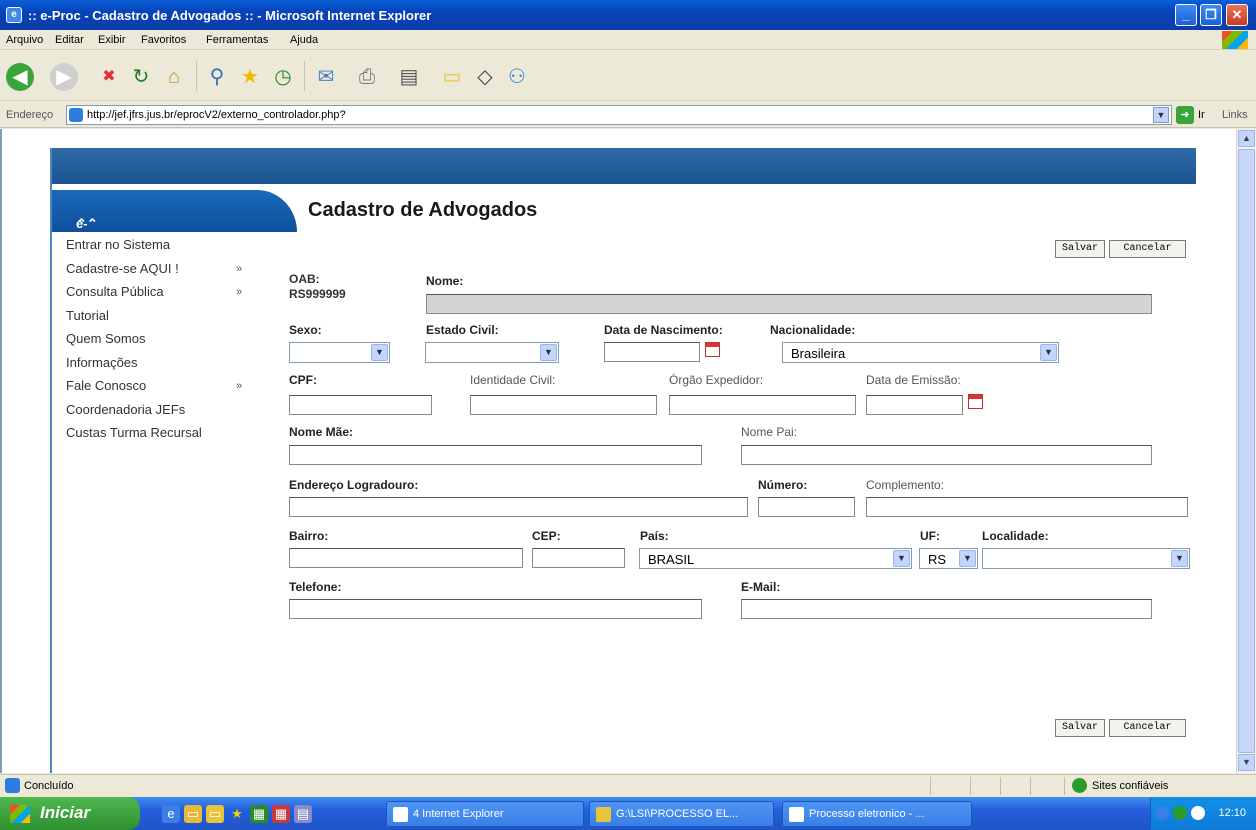  Describe the element at coordinates (946, 609) in the screenshot. I see `email-field` at that location.